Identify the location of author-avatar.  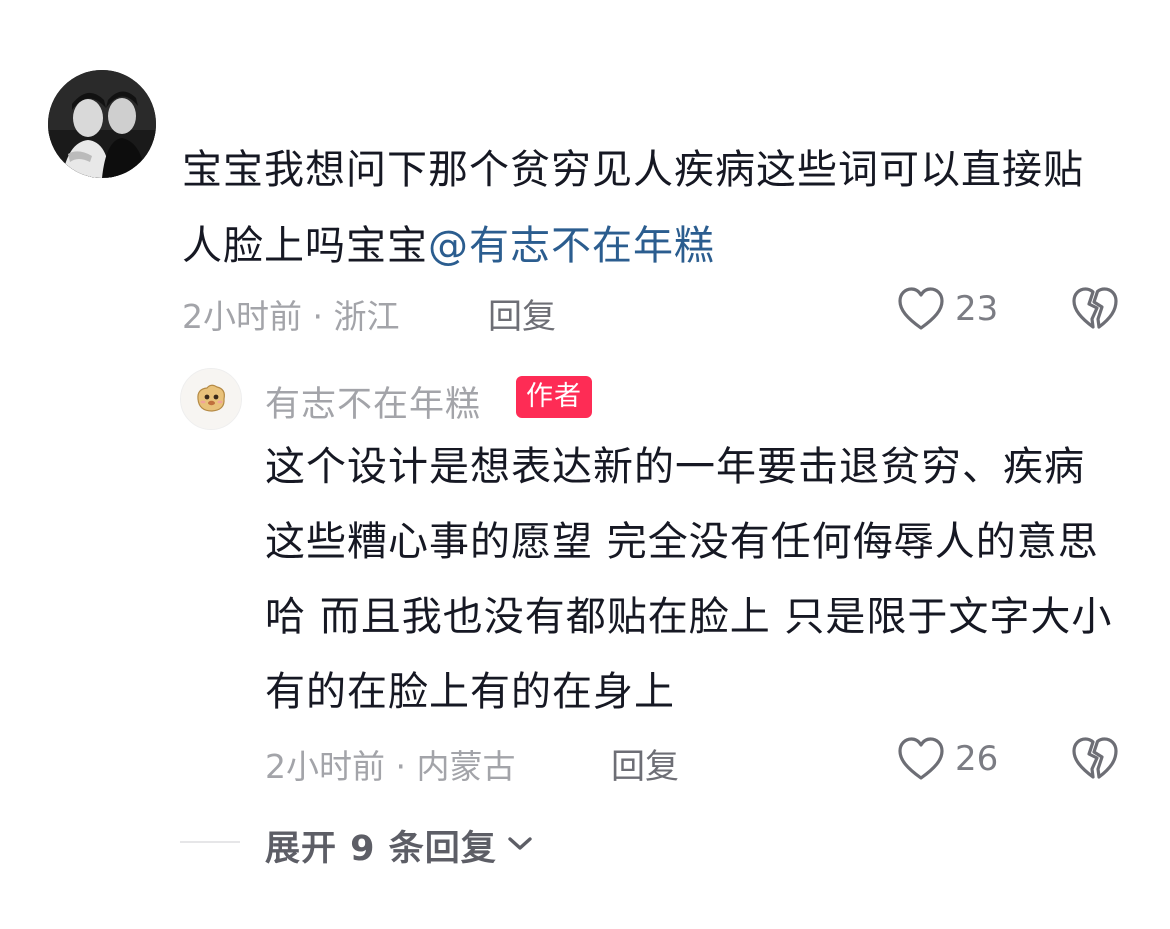
(211, 399).